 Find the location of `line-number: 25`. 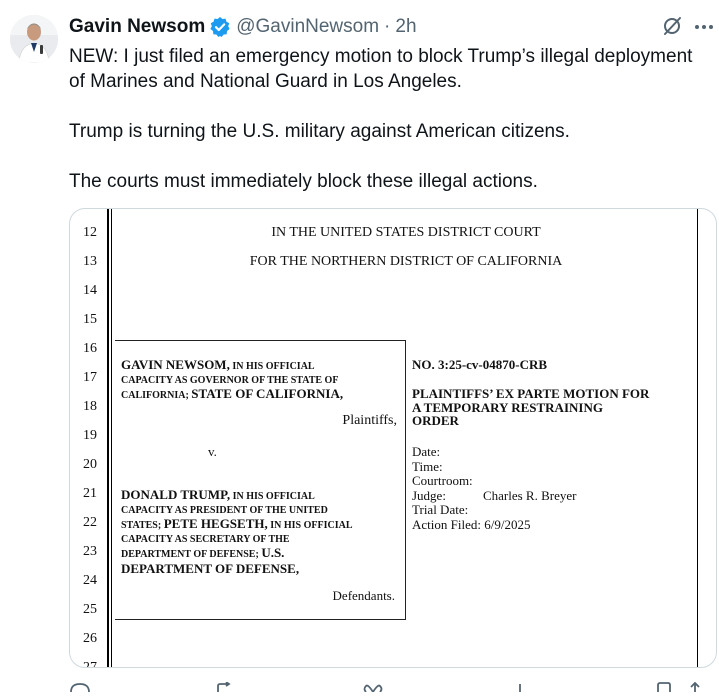

line-number: 25 is located at coordinates (90, 609).